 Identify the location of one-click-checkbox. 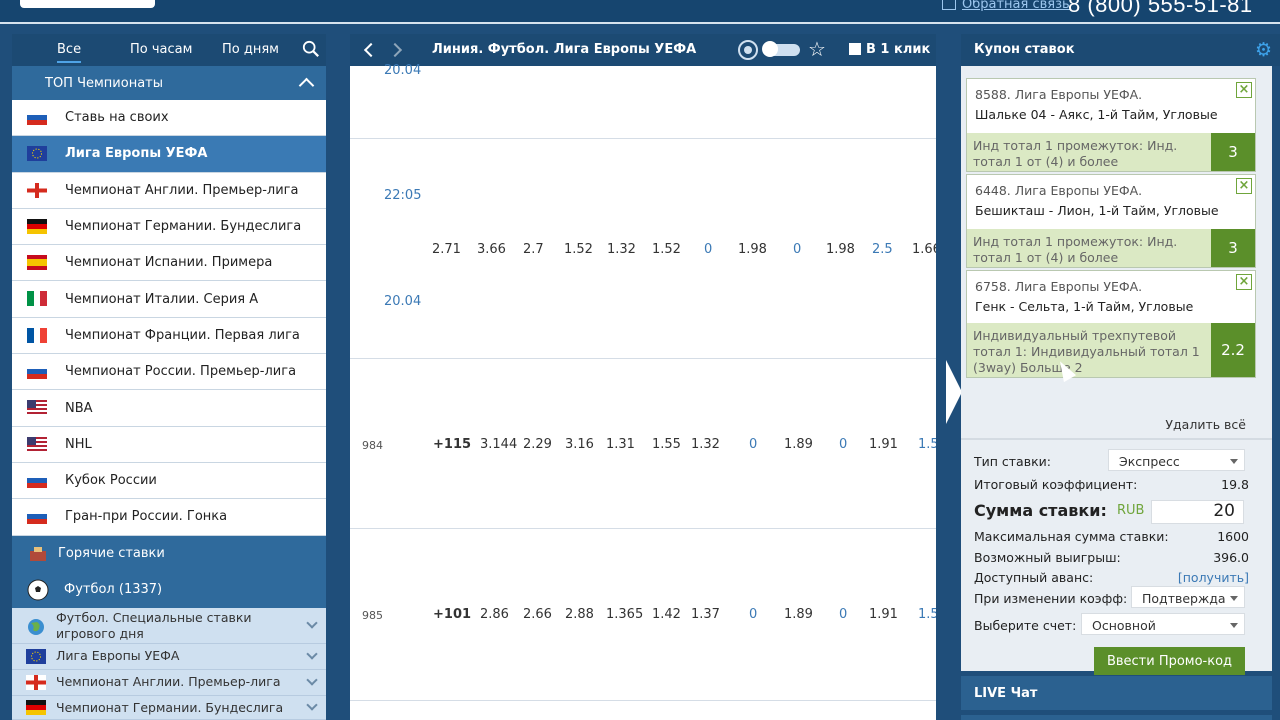
(855, 49).